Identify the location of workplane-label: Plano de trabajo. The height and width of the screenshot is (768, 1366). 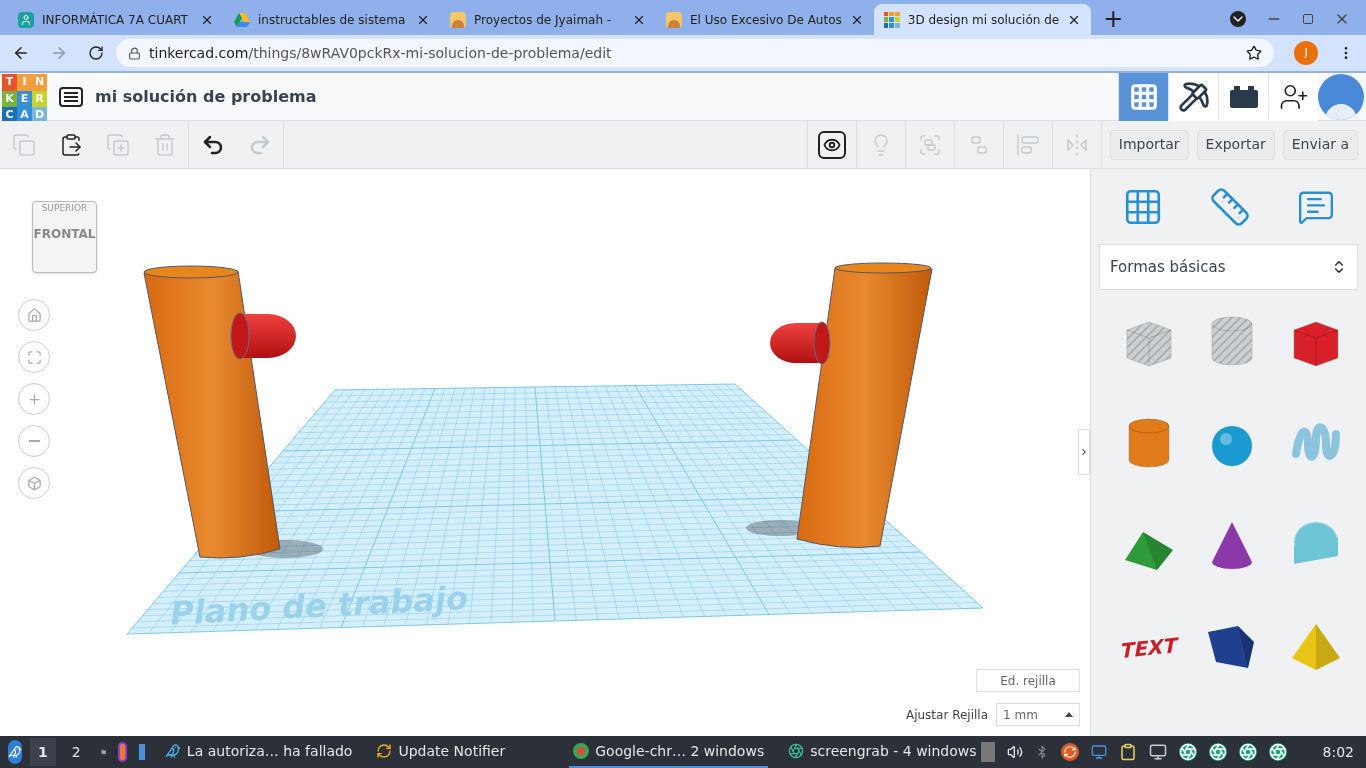
(319, 605).